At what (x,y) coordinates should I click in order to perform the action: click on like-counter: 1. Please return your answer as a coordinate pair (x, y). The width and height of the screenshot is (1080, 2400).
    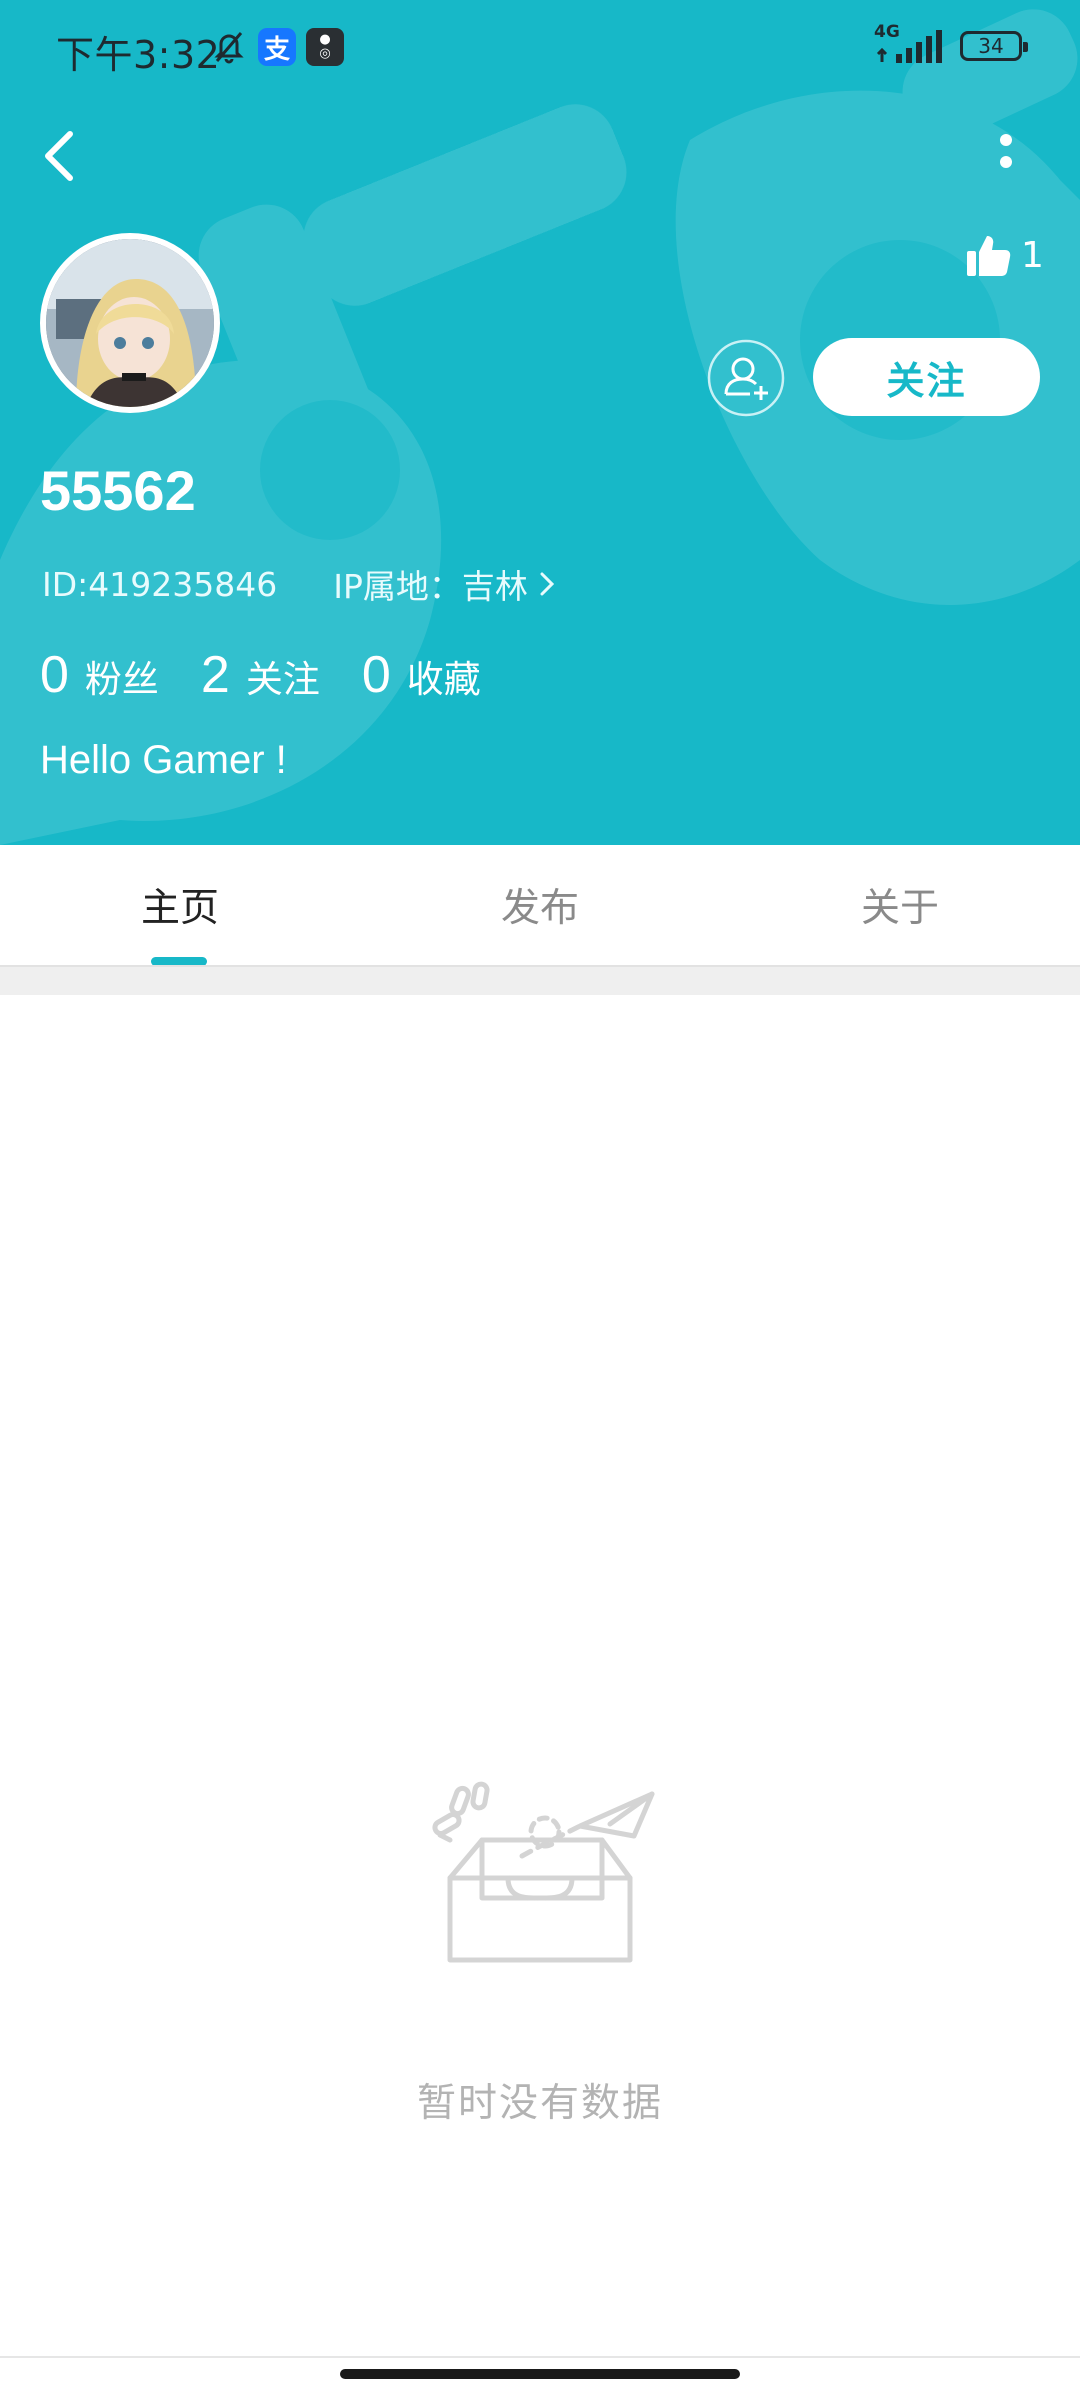
    Looking at the image, I should click on (1004, 255).